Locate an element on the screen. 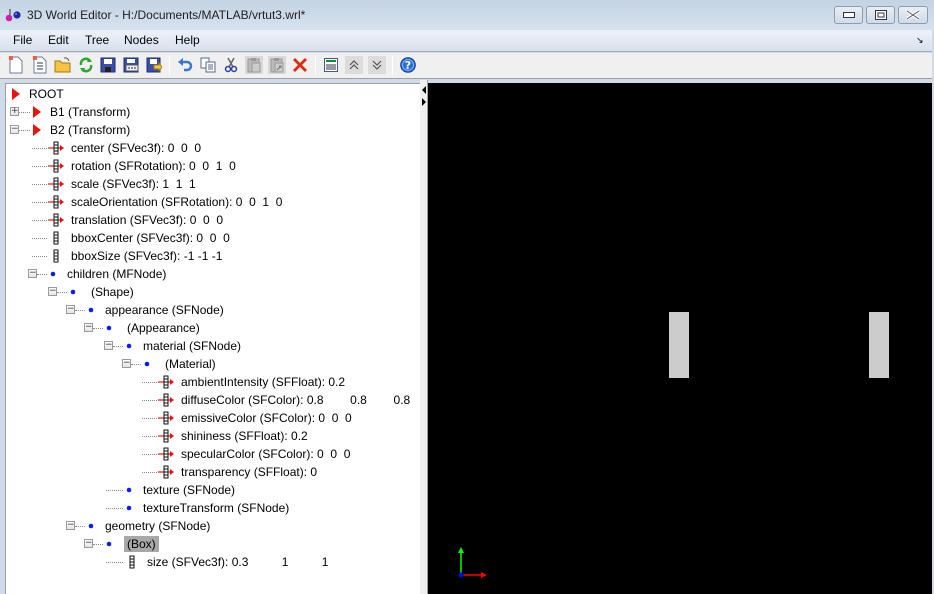  paste-special-button is located at coordinates (277, 65).